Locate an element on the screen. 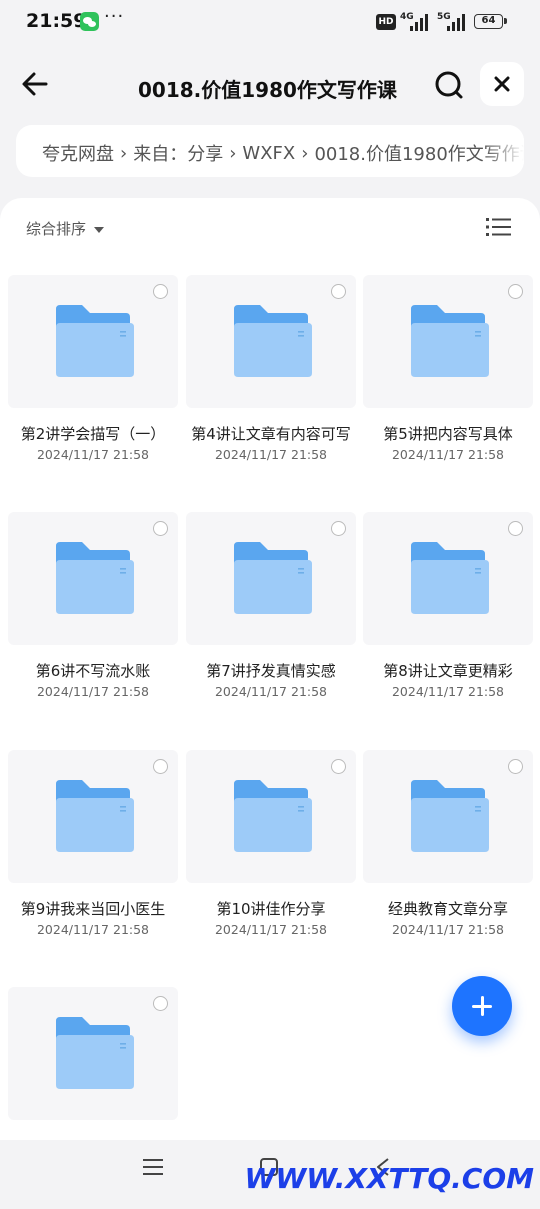 The width and height of the screenshot is (540, 1209). close-button is located at coordinates (502, 84).